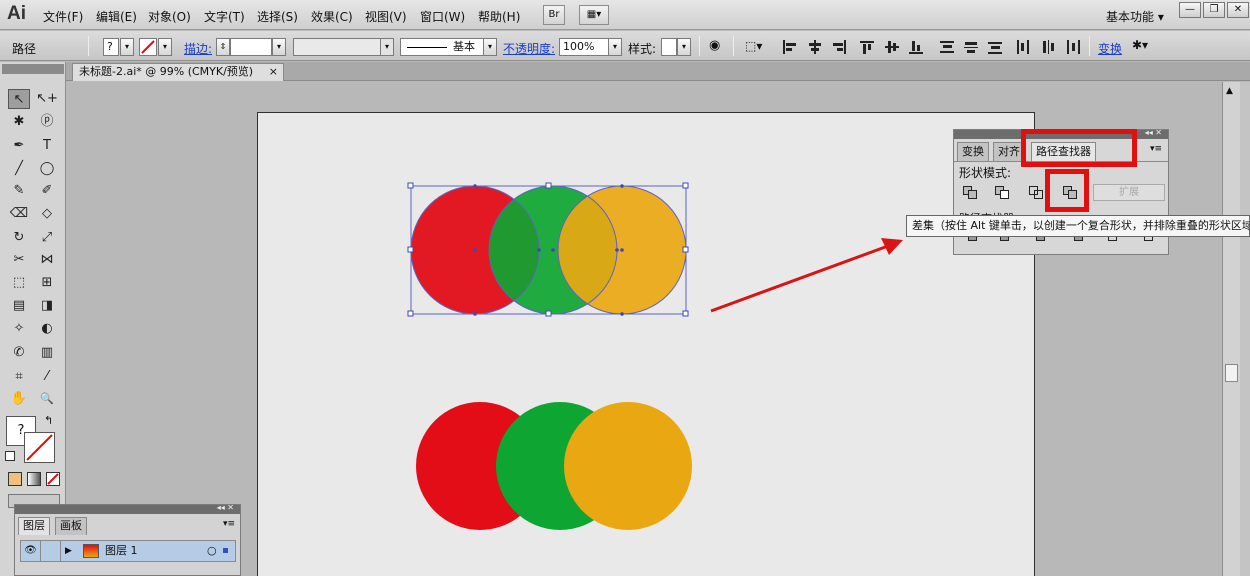 The width and height of the screenshot is (1250, 576). I want to click on lock-toggle, so click(51, 551).